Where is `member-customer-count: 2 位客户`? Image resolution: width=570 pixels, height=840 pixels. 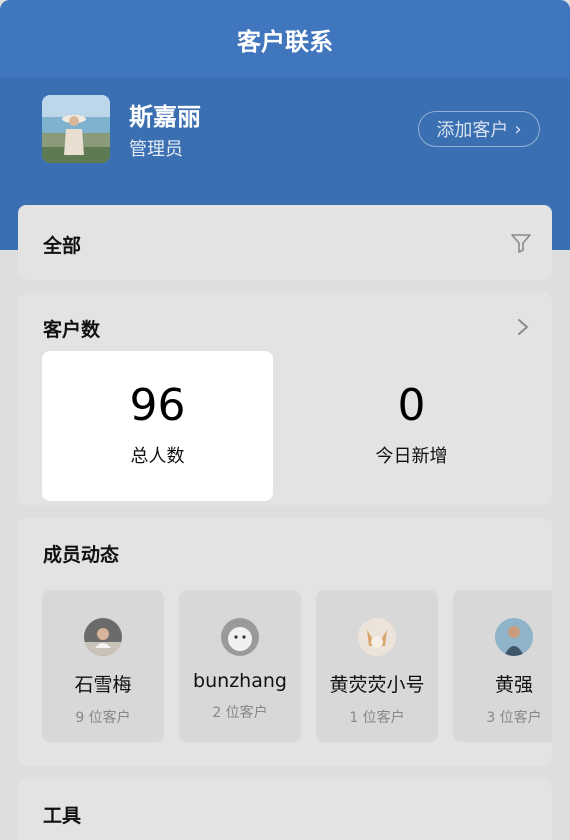 member-customer-count: 2 位客户 is located at coordinates (240, 713).